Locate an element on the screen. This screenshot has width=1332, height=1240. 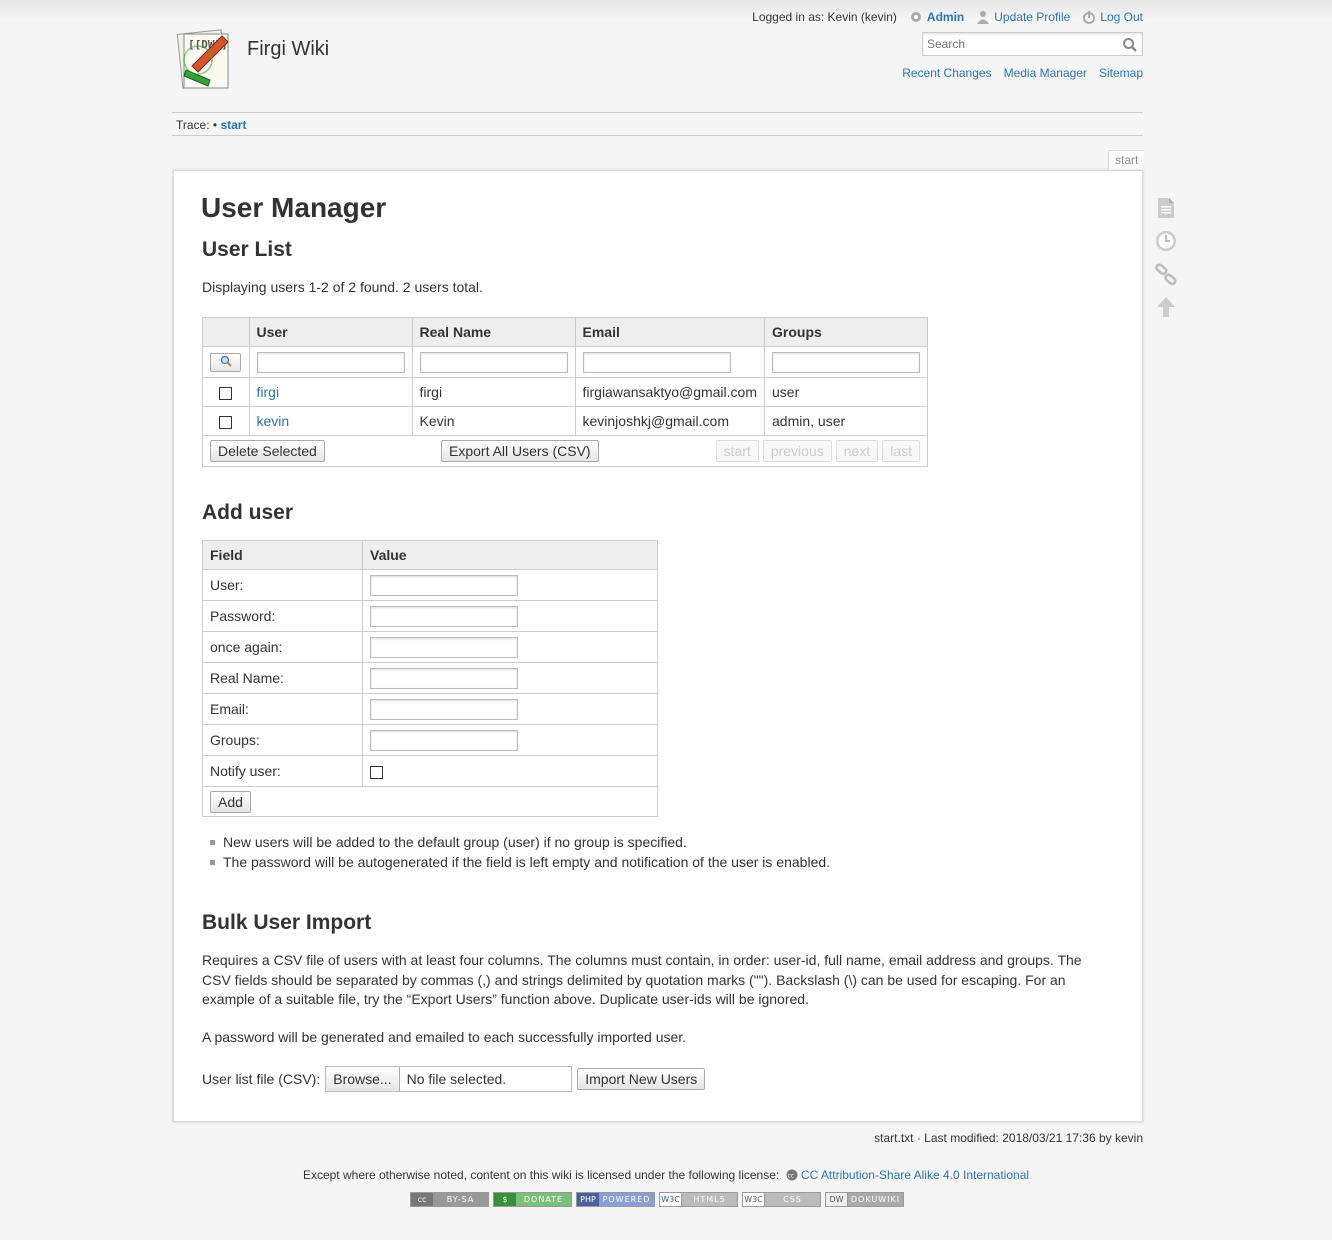
csv-file-input: Browse... No file selected. is located at coordinates (449, 1079).